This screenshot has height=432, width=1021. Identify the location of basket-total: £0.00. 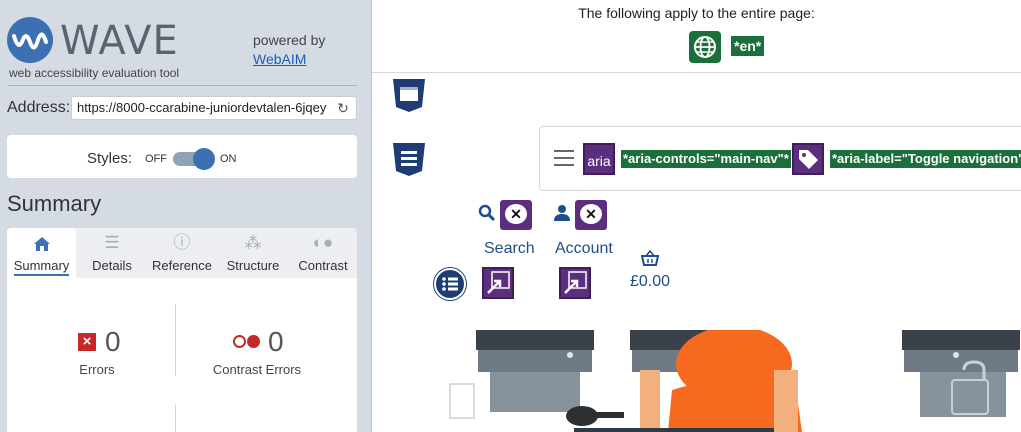
(650, 282).